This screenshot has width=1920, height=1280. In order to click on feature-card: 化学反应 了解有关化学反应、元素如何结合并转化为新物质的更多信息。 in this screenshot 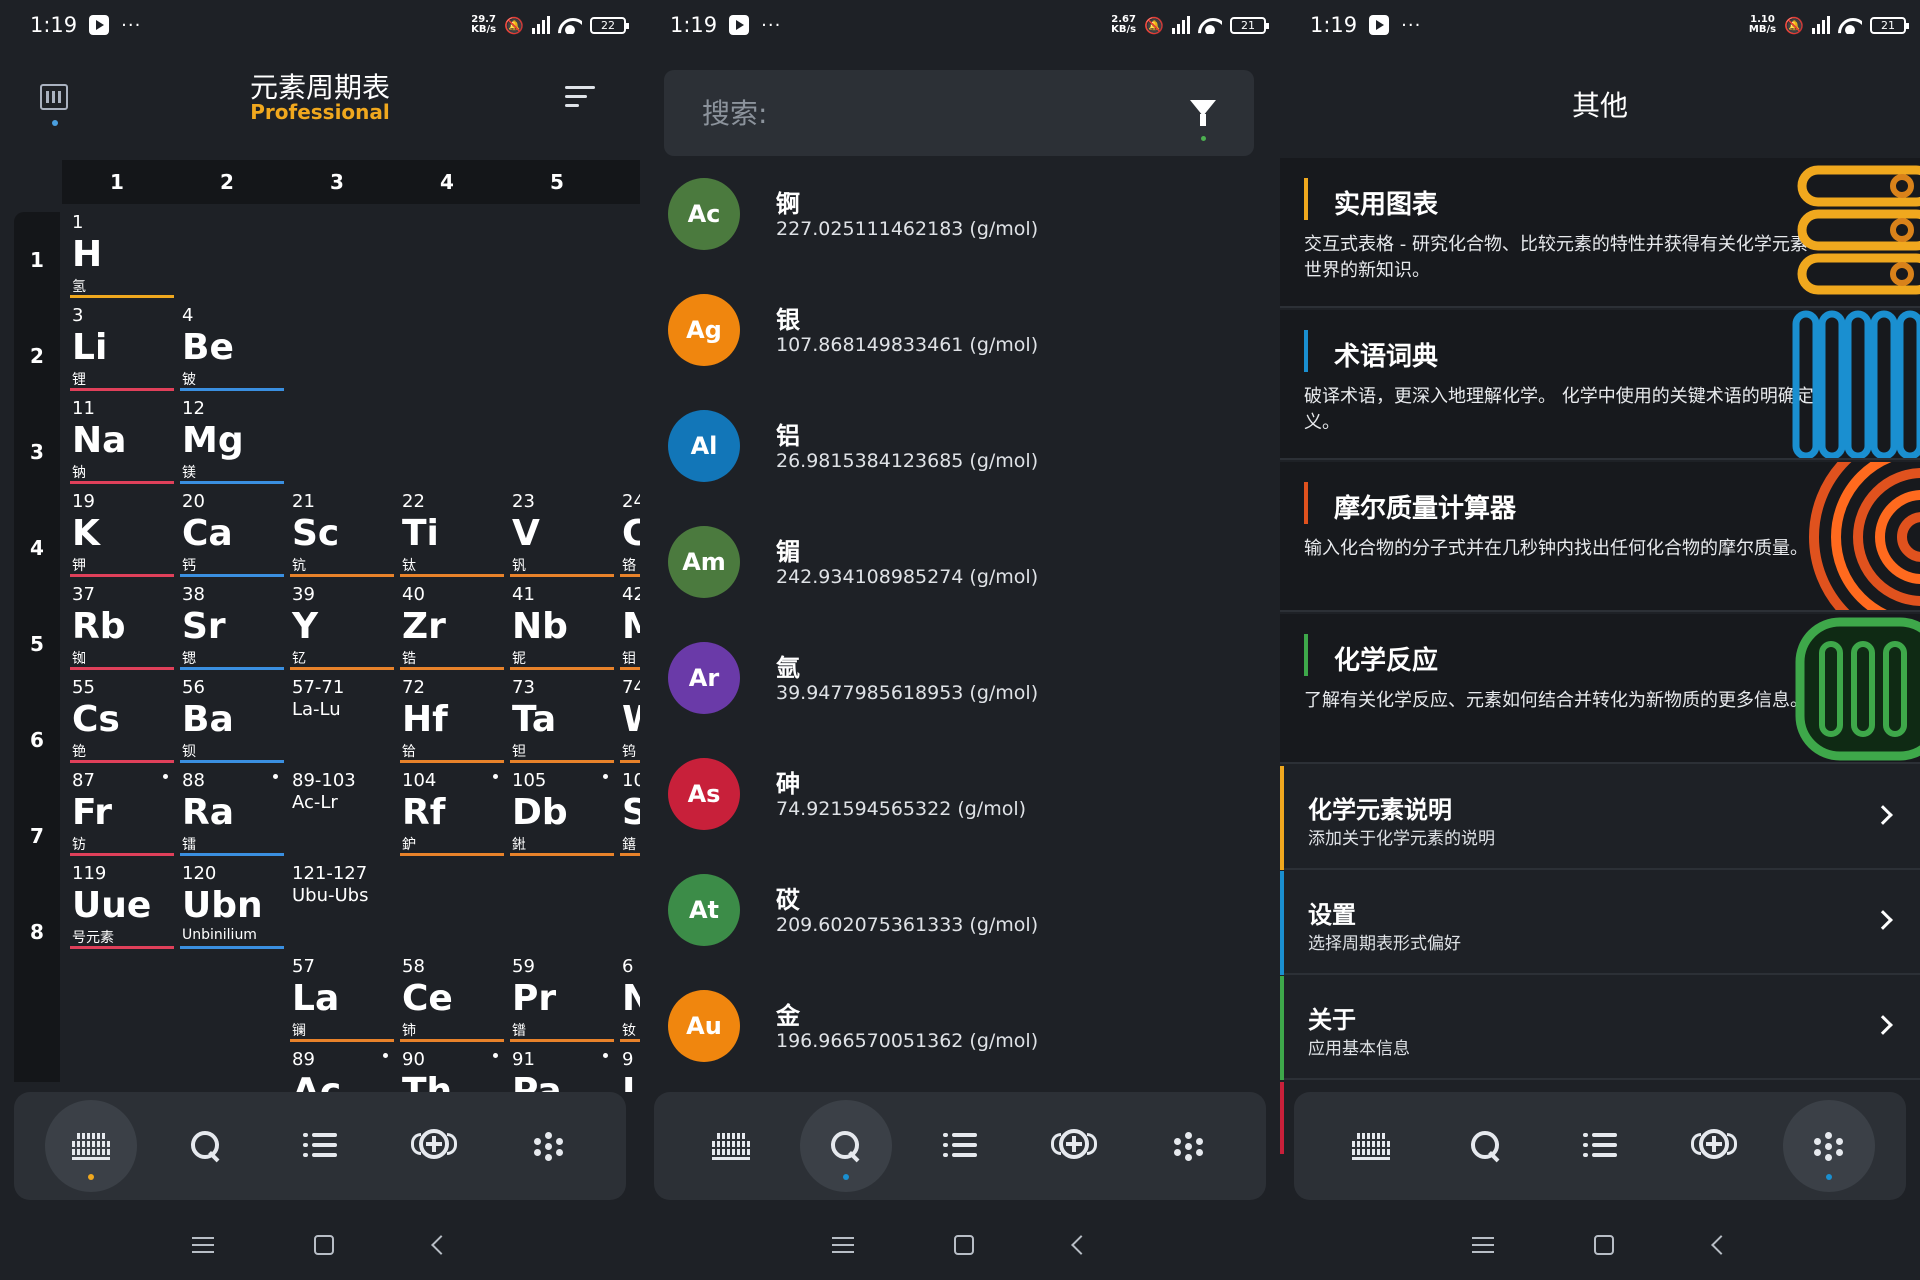, I will do `click(1600, 689)`.